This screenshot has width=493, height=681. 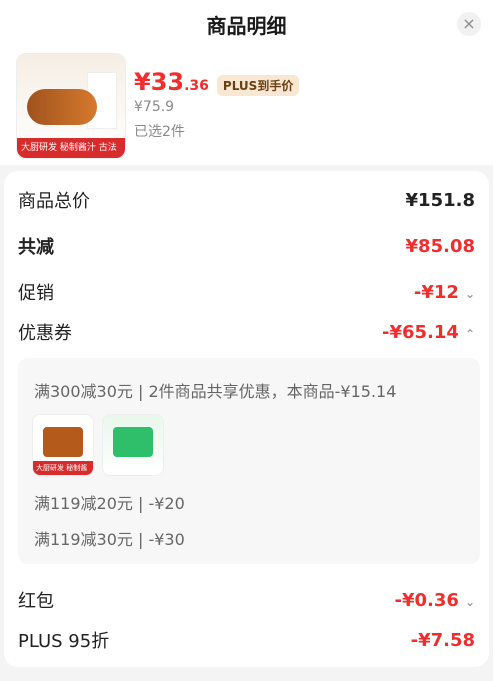 I want to click on hongbao-label: 红包, so click(x=36, y=601).